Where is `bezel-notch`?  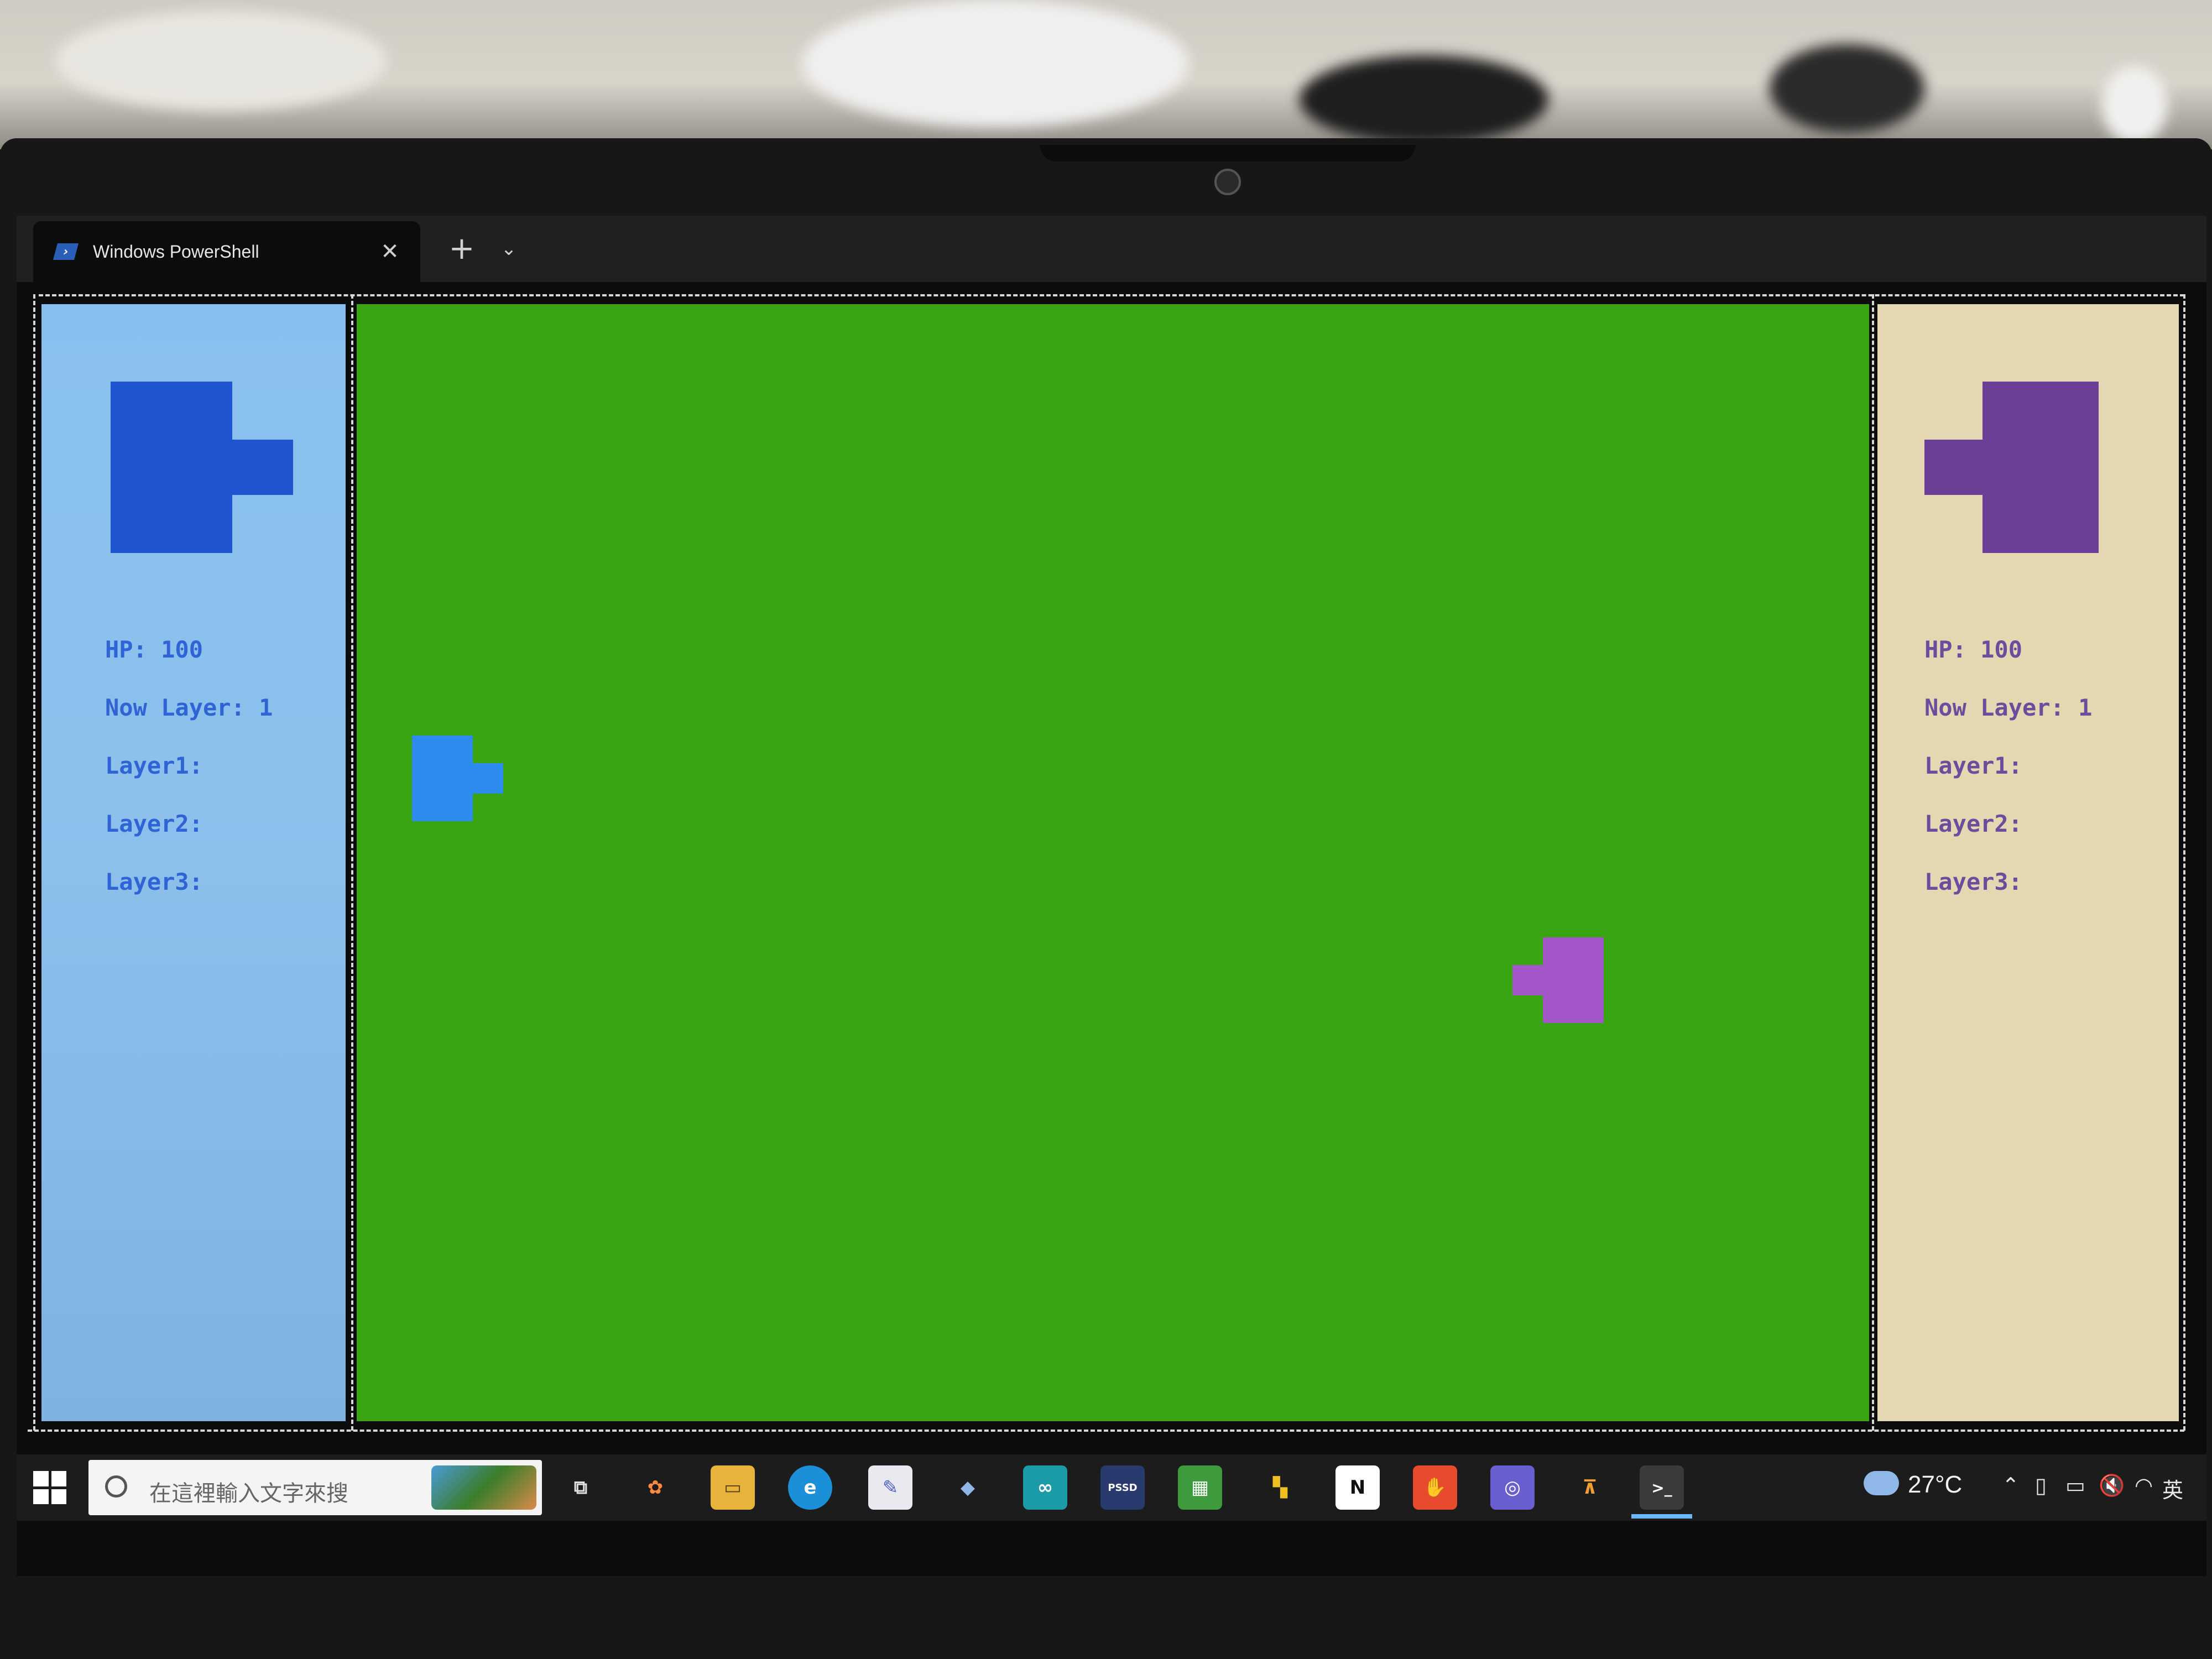 bezel-notch is located at coordinates (1228, 153).